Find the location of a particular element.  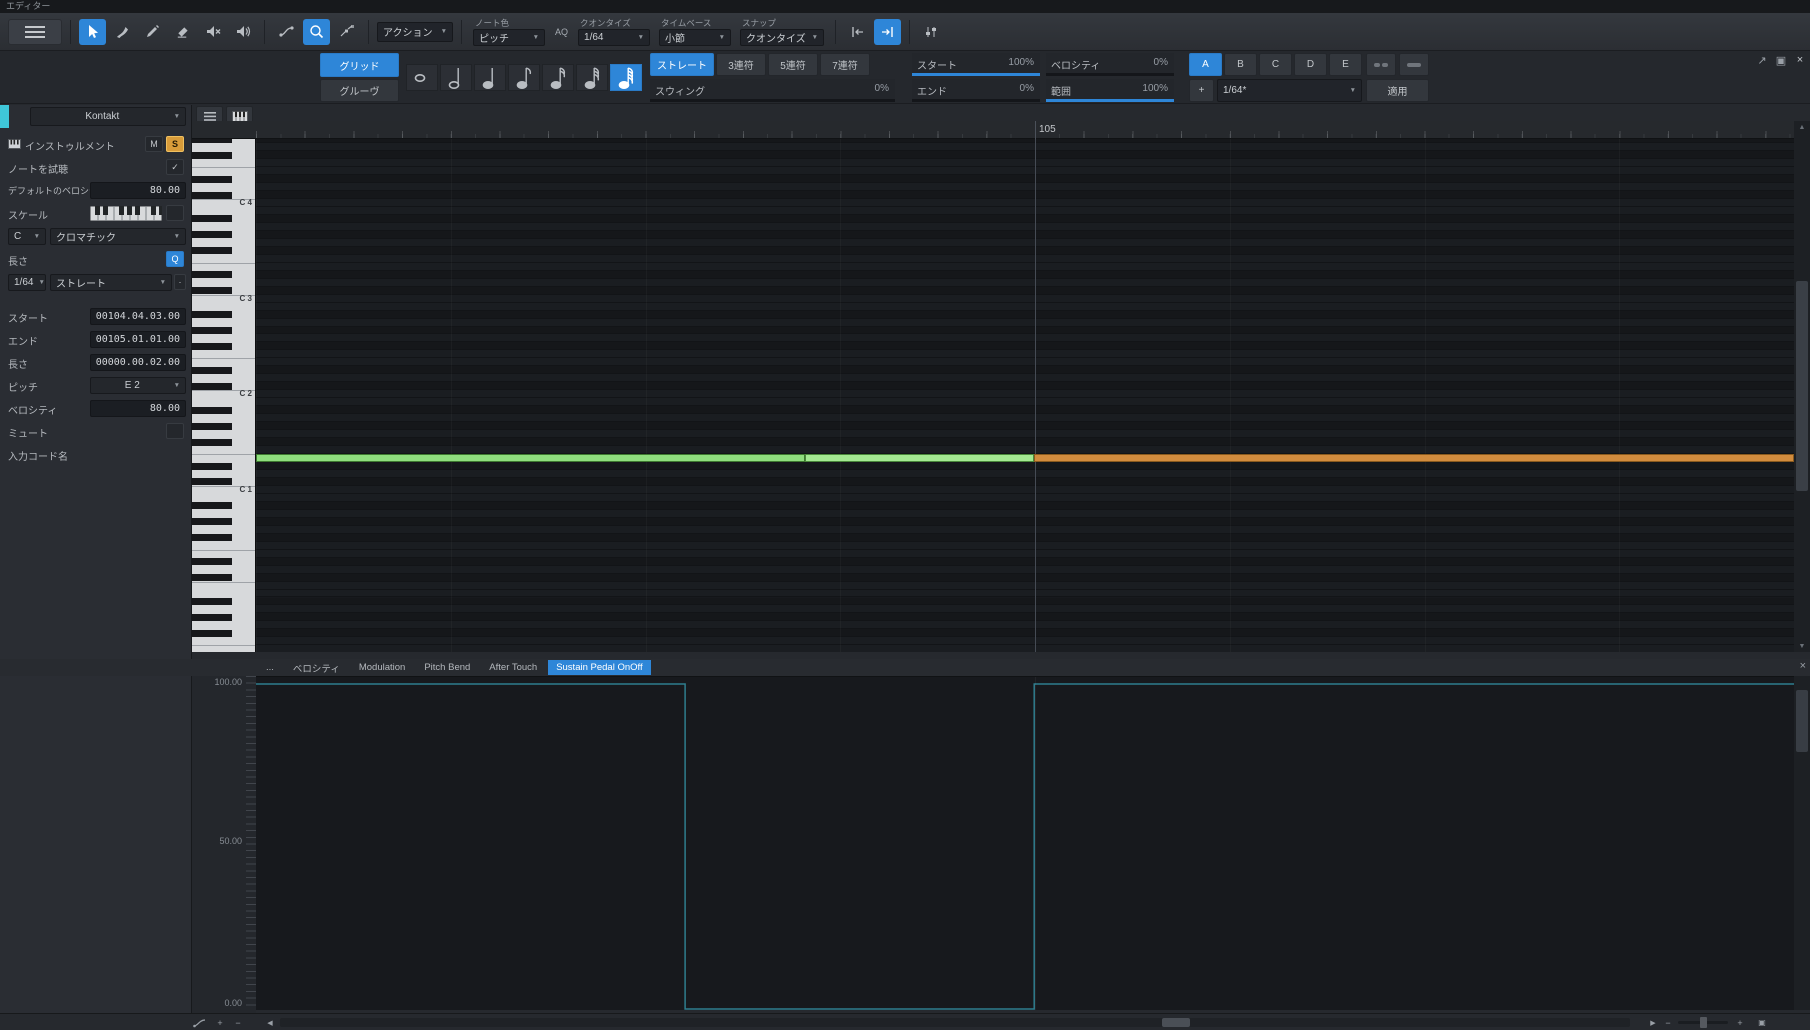

timebase-select: 小節 ▼ is located at coordinates (695, 37).